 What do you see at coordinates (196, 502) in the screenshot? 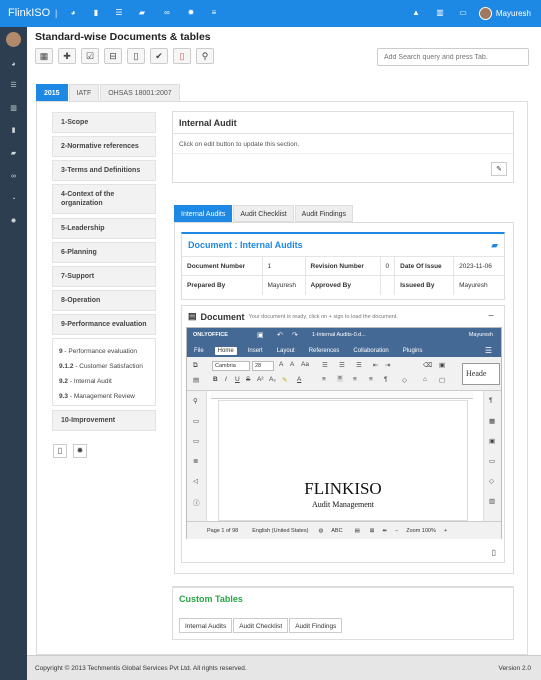
I see `info-icon: ⓘ` at bounding box center [196, 502].